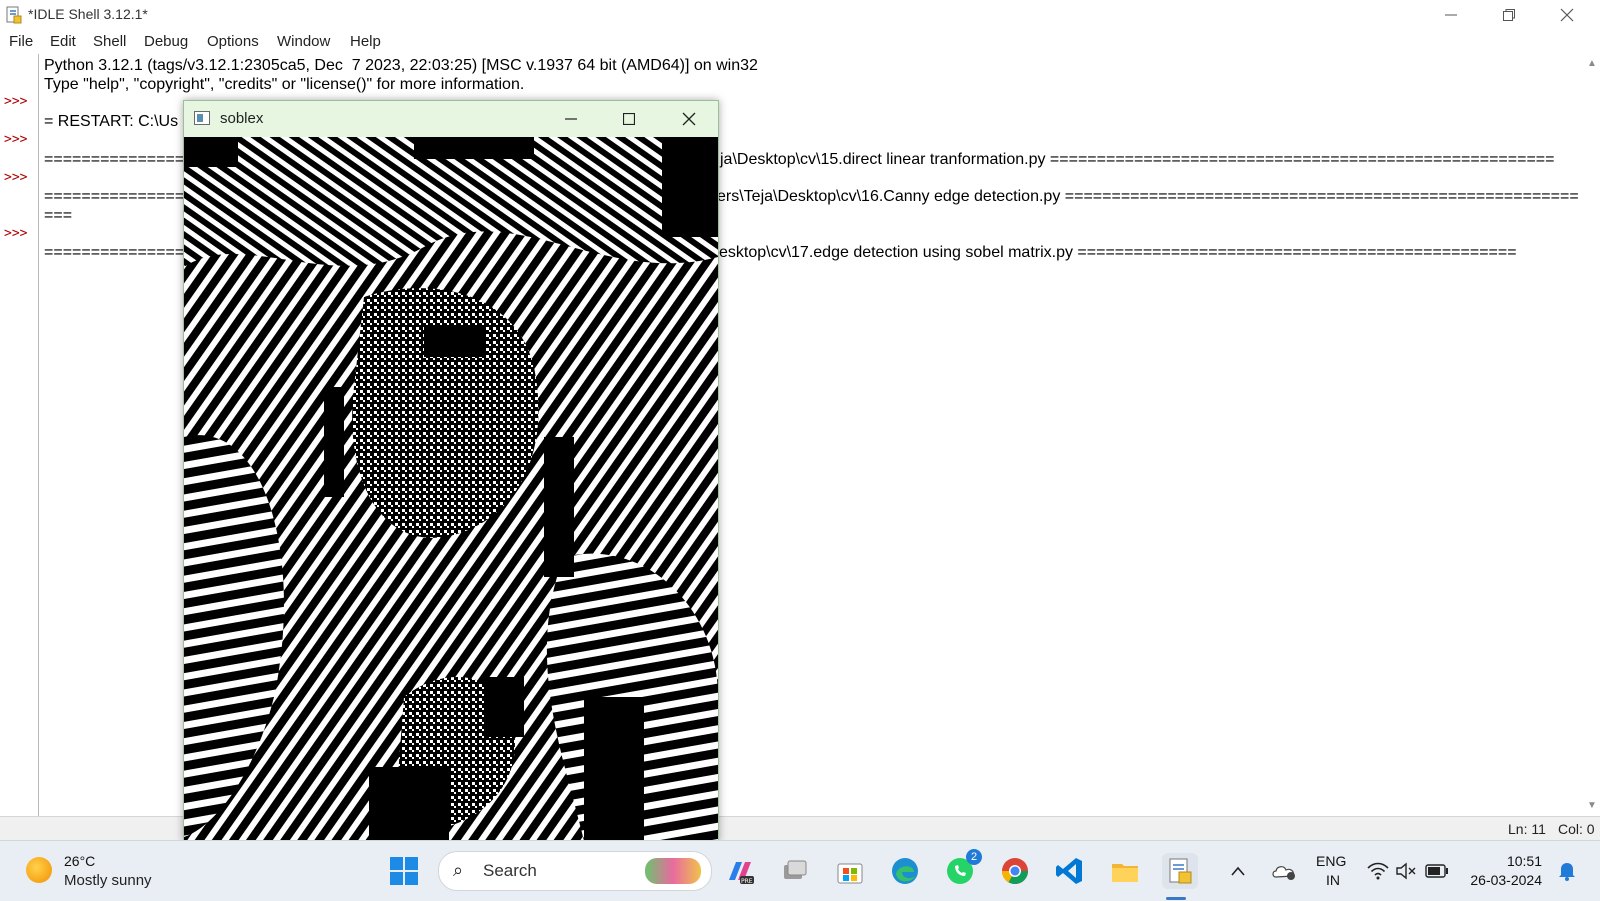 This screenshot has width=1600, height=901. I want to click on close-button, so click(1567, 15).